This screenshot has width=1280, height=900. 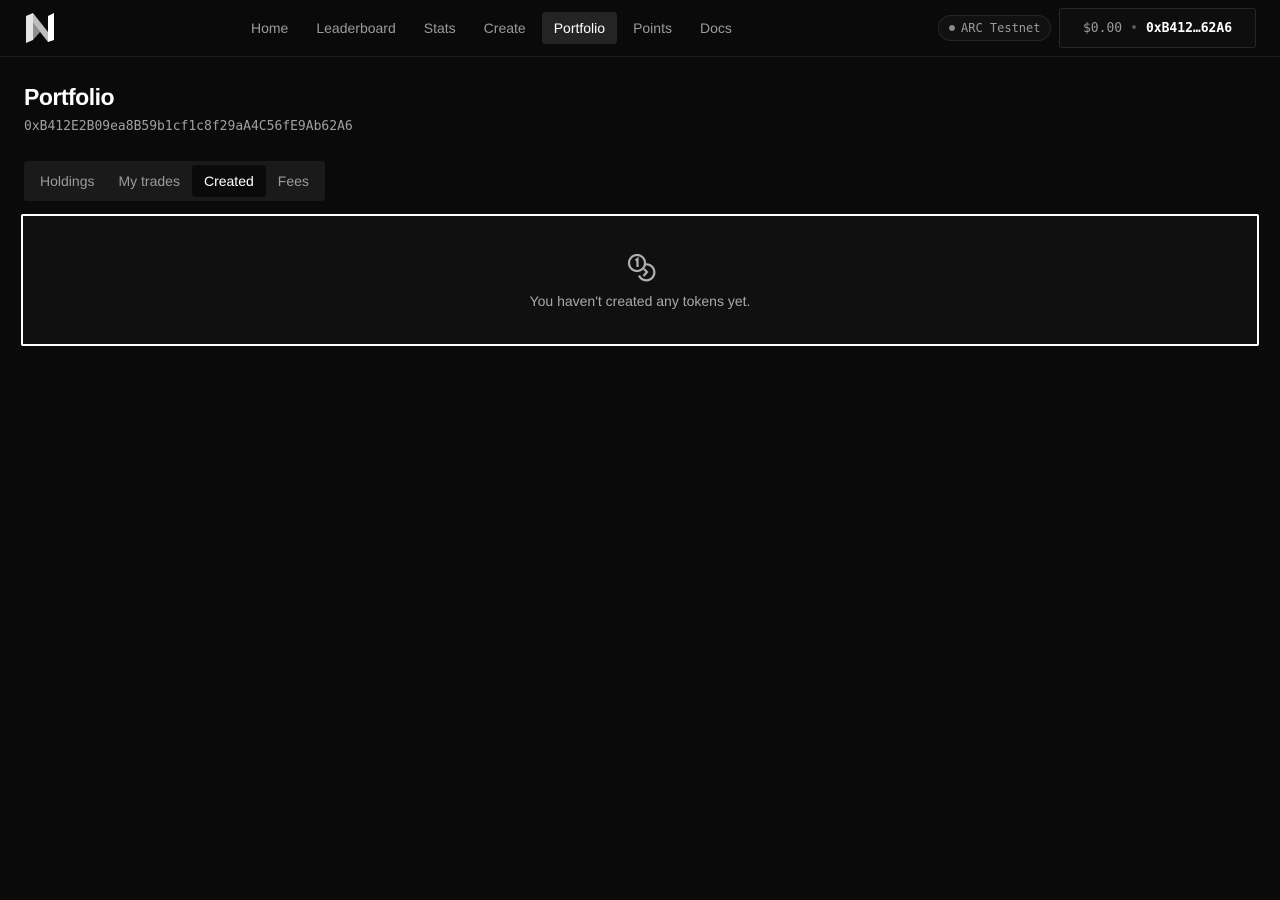 I want to click on portfolio-tabs: Holdings My trades Created Fees, so click(x=174, y=181).